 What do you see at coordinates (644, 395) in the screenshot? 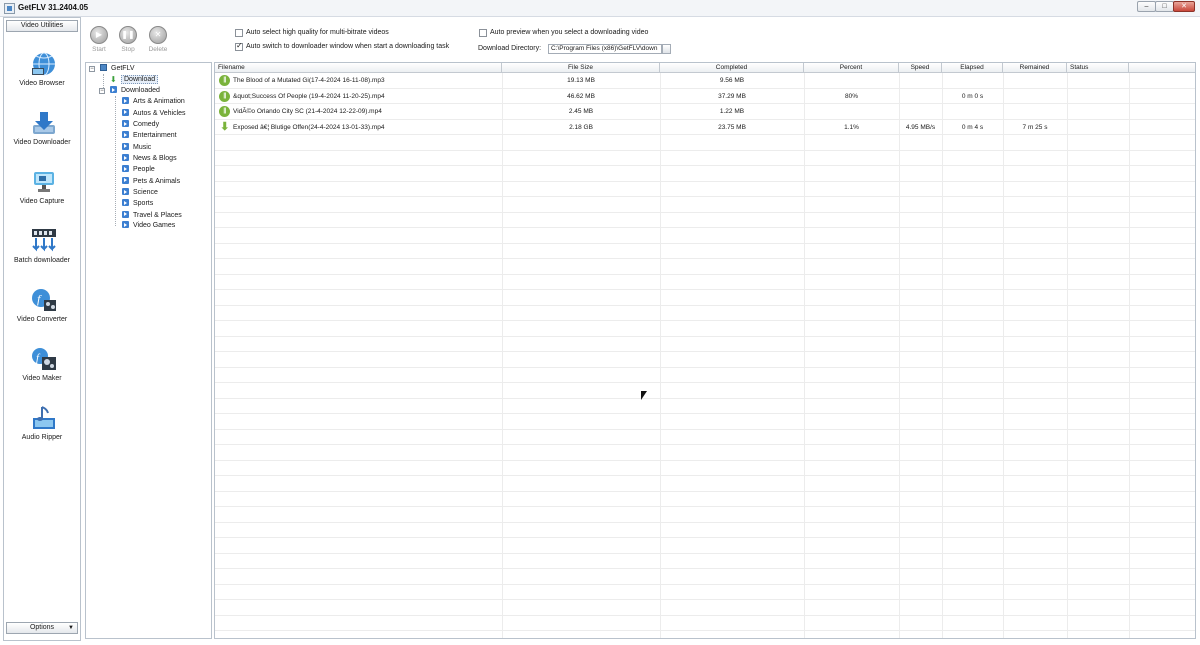
I see `mouse-cursor-icon` at bounding box center [644, 395].